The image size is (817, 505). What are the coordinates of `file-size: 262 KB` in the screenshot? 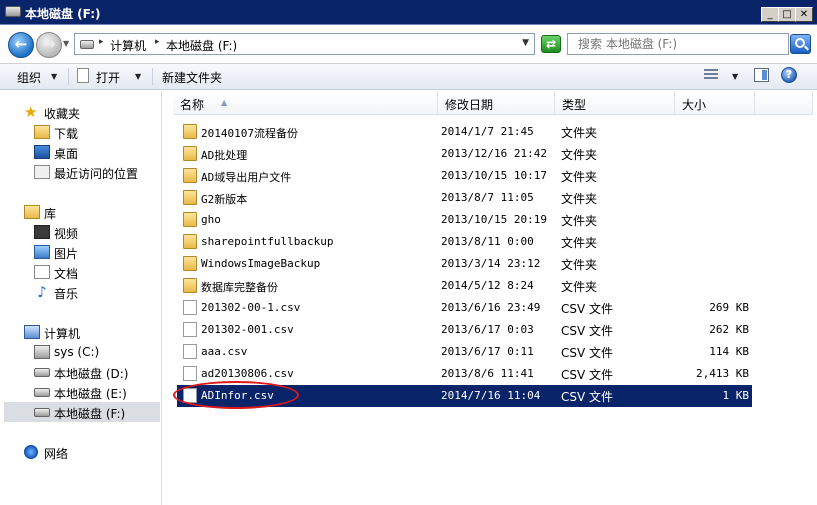 It's located at (729, 329).